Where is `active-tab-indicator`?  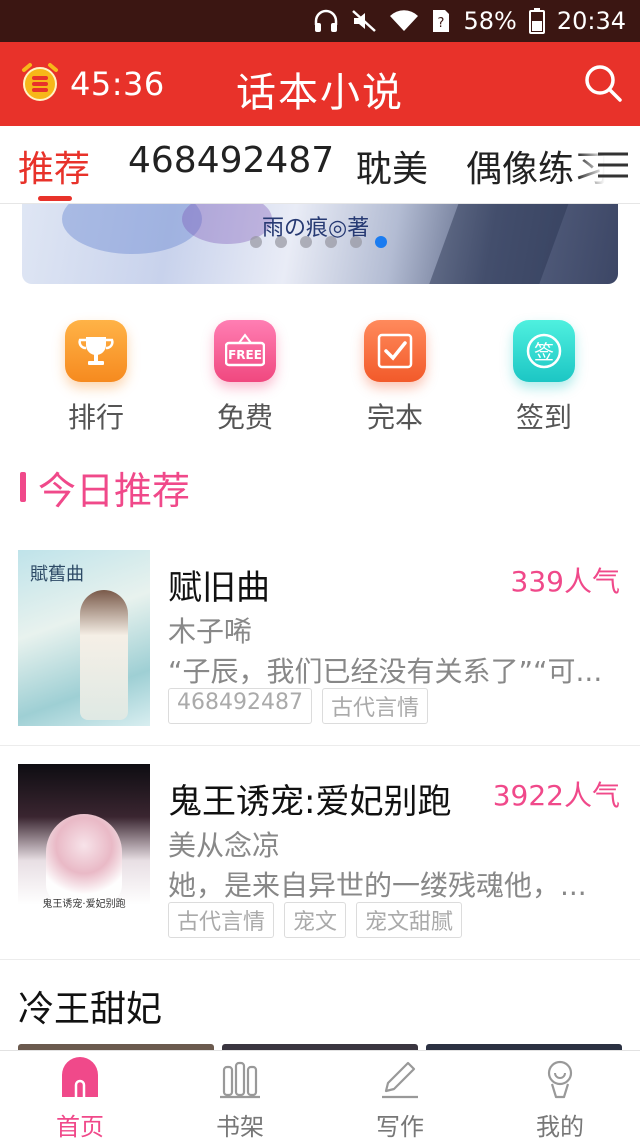 active-tab-indicator is located at coordinates (55, 198).